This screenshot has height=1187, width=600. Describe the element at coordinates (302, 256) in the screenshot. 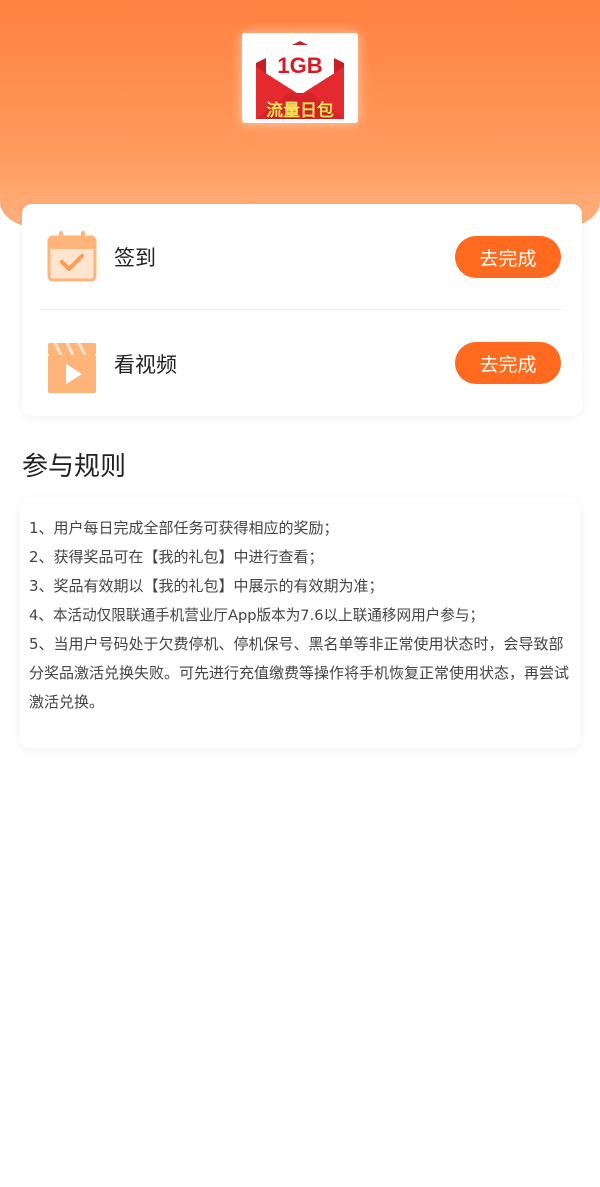

I see `task-row-sign-in: 签到 去完成` at that location.